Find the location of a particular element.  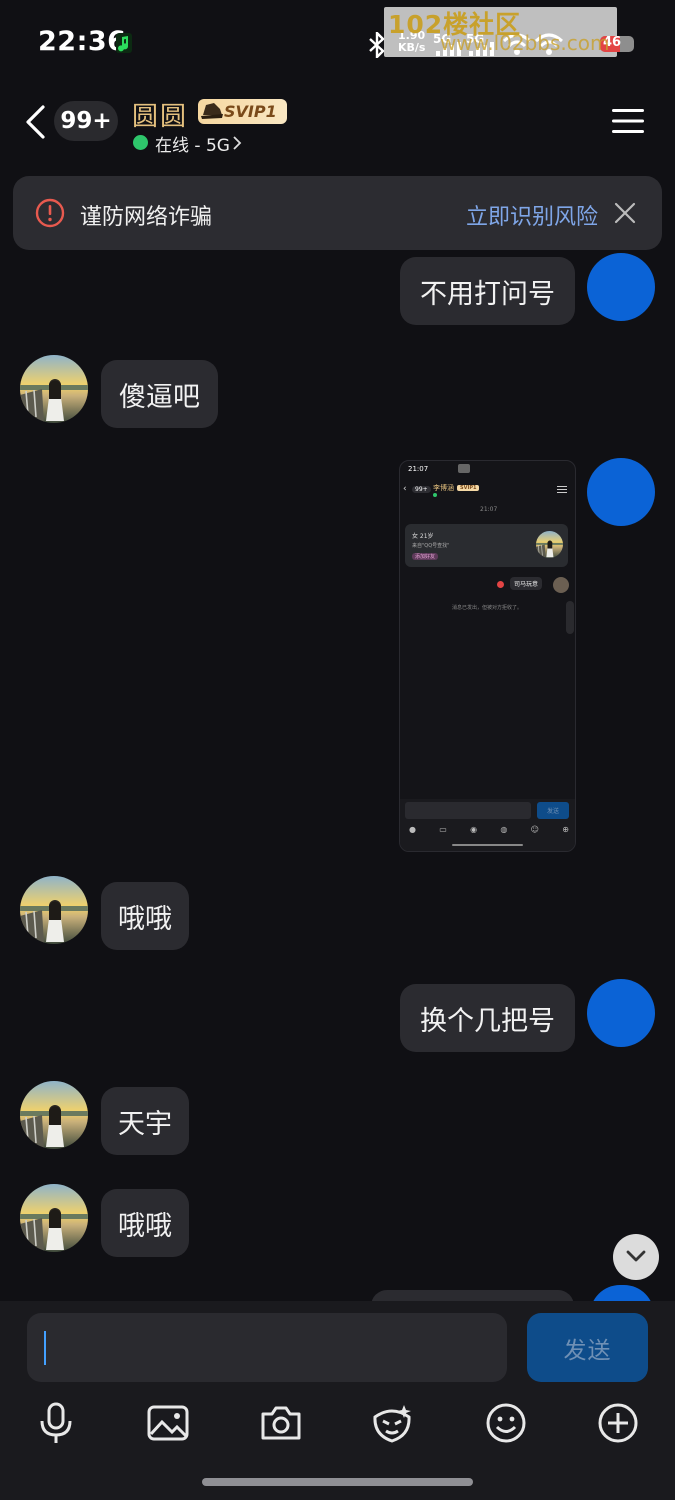

message-bubble-sent: 不用打问号 is located at coordinates (487, 291).